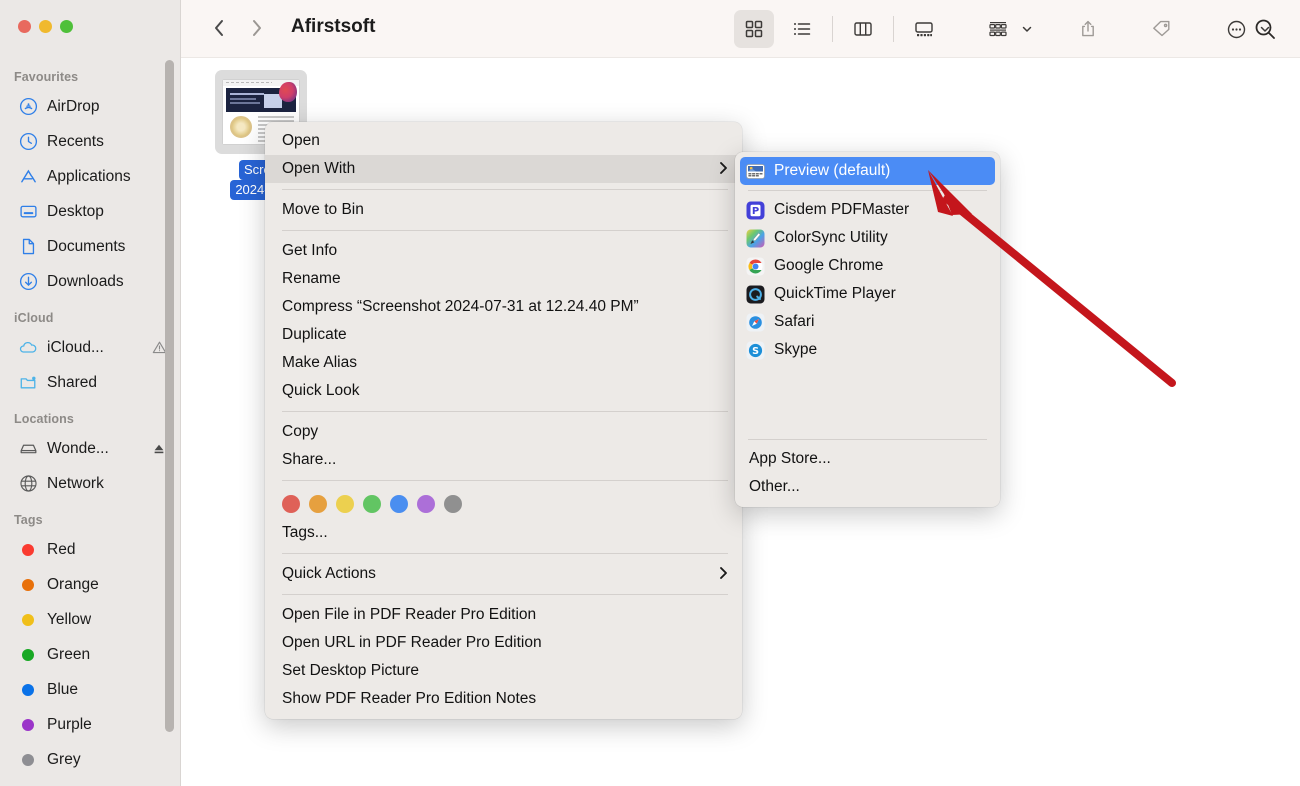  What do you see at coordinates (1088, 29) in the screenshot?
I see `share-button` at bounding box center [1088, 29].